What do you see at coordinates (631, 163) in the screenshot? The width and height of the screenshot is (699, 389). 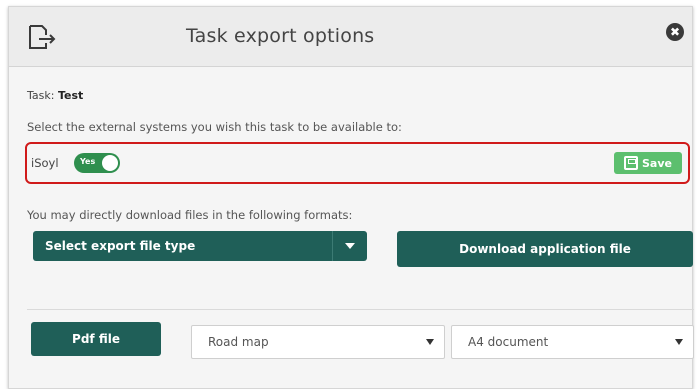 I see `save-icon` at bounding box center [631, 163].